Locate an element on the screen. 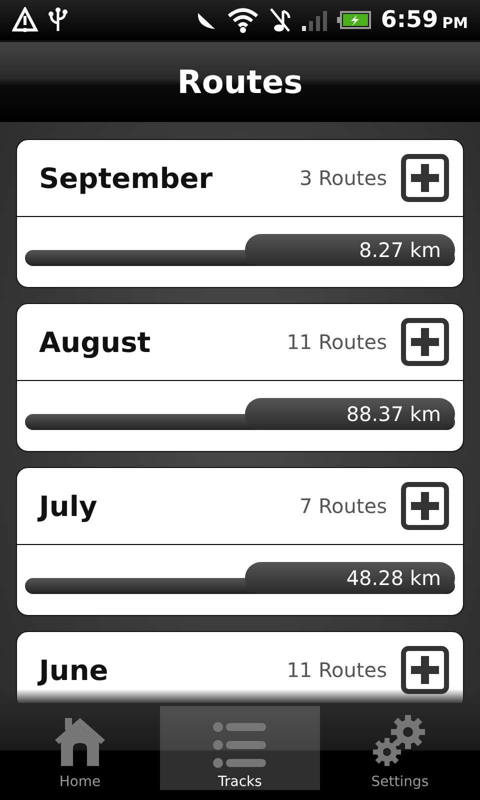  distance-value: 8.27 km is located at coordinates (400, 250).